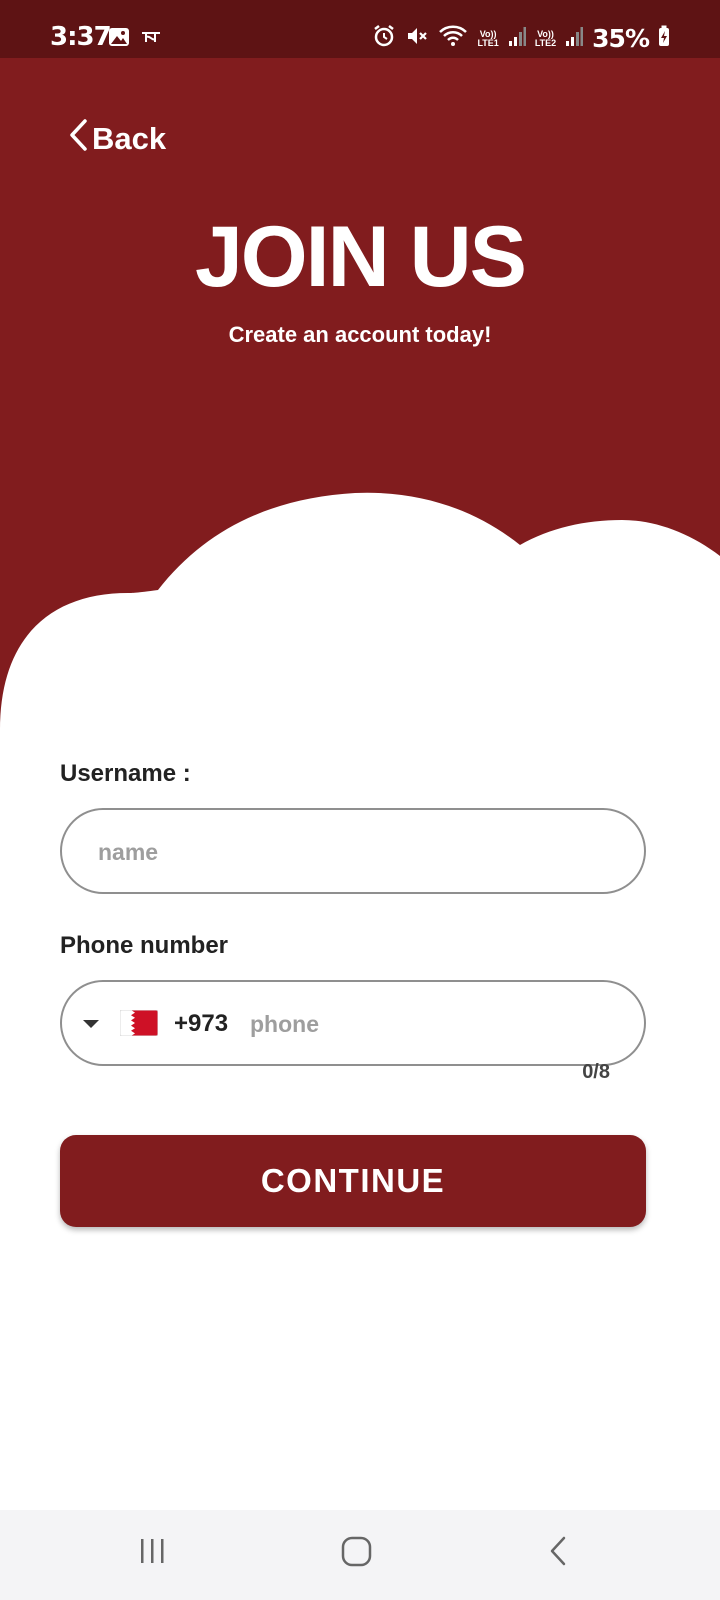 Image resolution: width=720 pixels, height=1600 pixels. I want to click on back-icon, so click(558, 1554).